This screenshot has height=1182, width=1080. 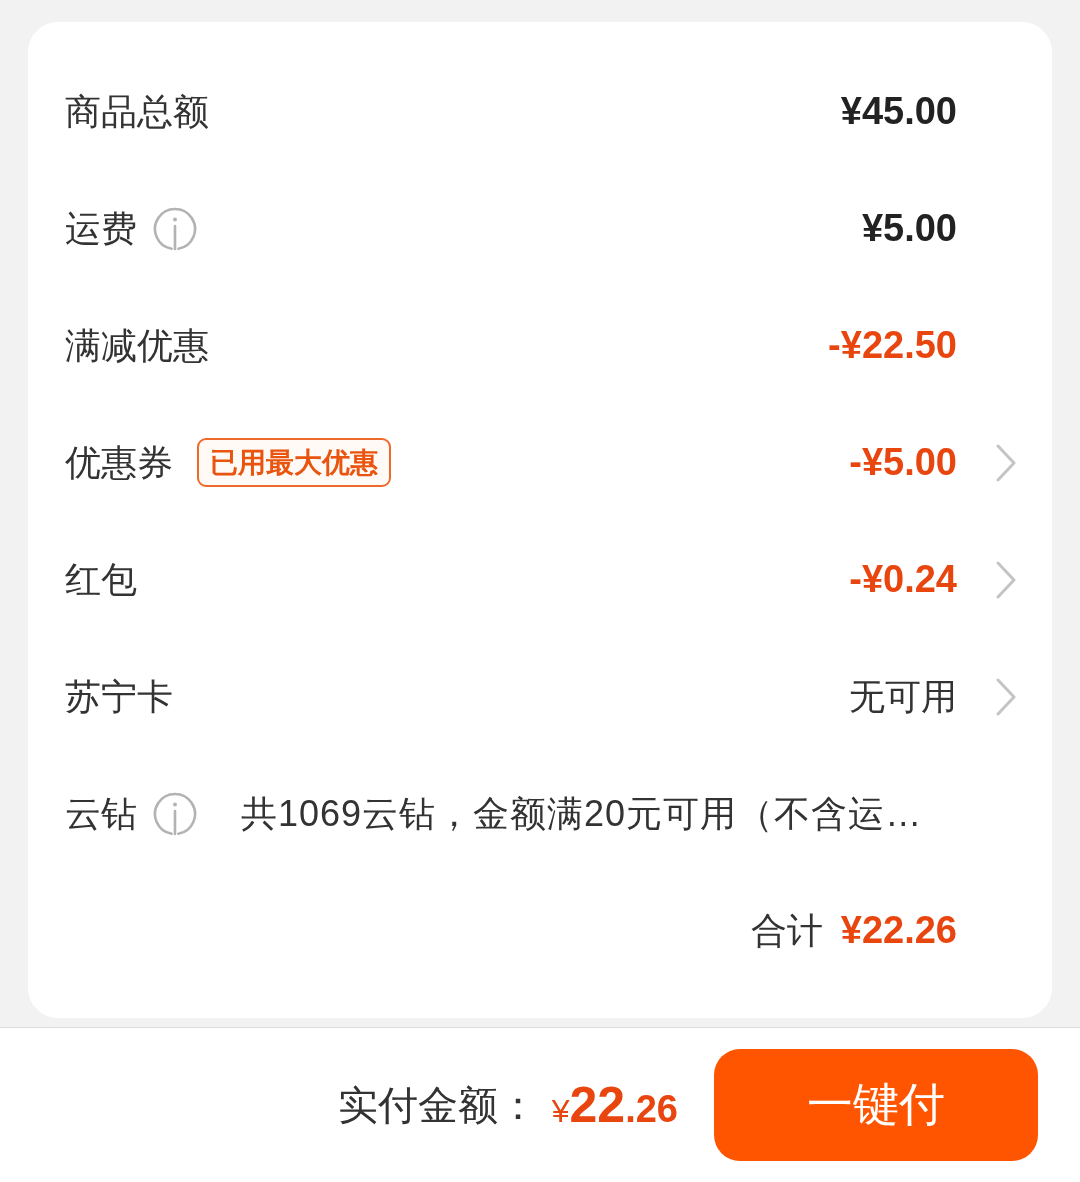 What do you see at coordinates (909, 228) in the screenshot?
I see `amount-text: ¥5.00` at bounding box center [909, 228].